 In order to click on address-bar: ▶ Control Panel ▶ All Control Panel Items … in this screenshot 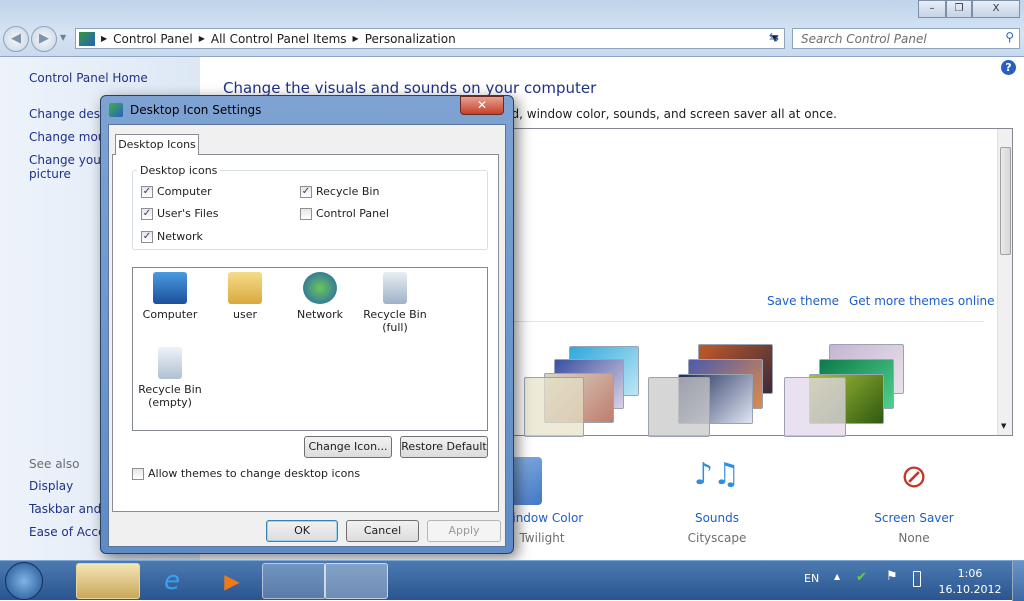, I will do `click(430, 38)`.